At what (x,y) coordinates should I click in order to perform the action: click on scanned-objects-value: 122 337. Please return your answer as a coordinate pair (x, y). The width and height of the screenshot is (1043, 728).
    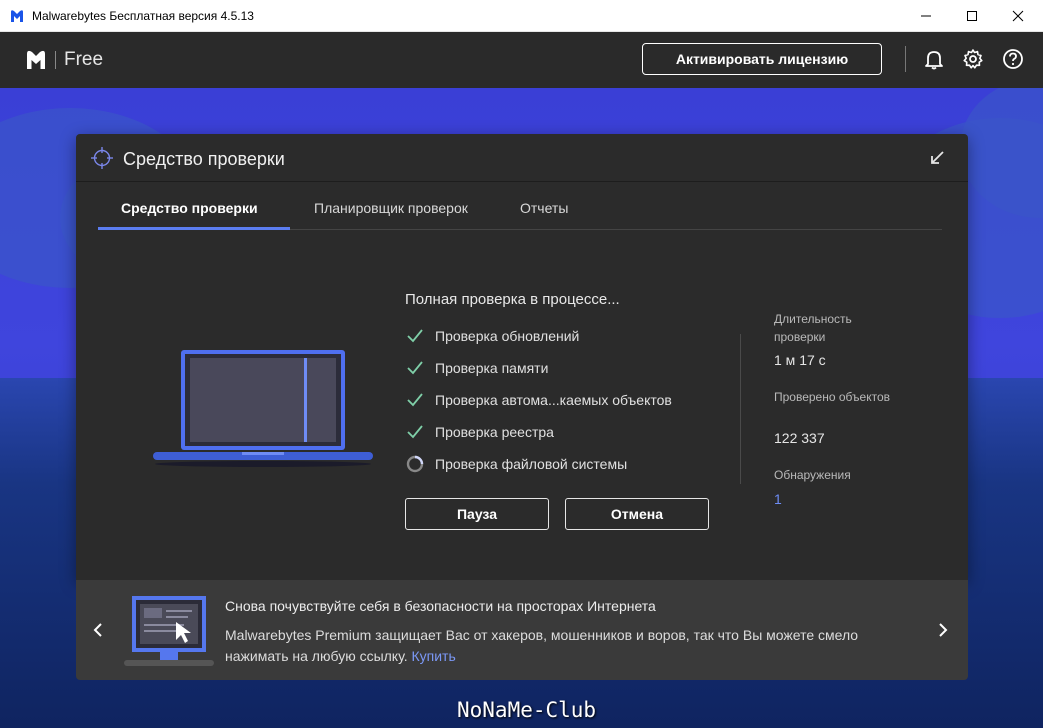
    Looking at the image, I should click on (799, 438).